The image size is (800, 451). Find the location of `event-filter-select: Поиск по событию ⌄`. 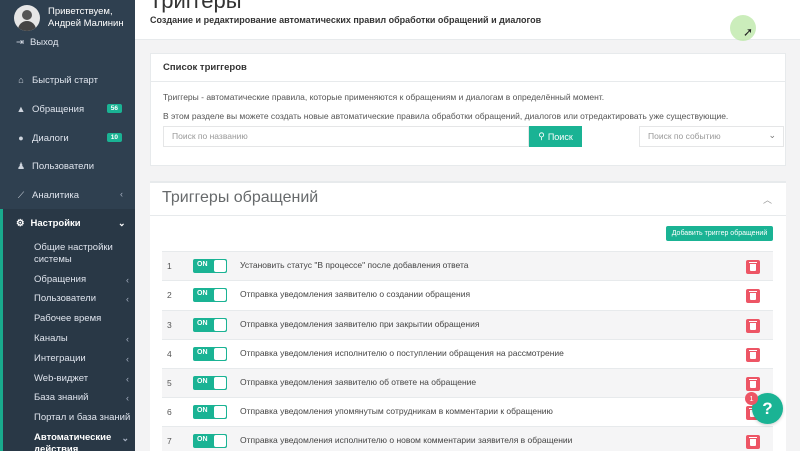

event-filter-select: Поиск по событию ⌄ is located at coordinates (711, 136).